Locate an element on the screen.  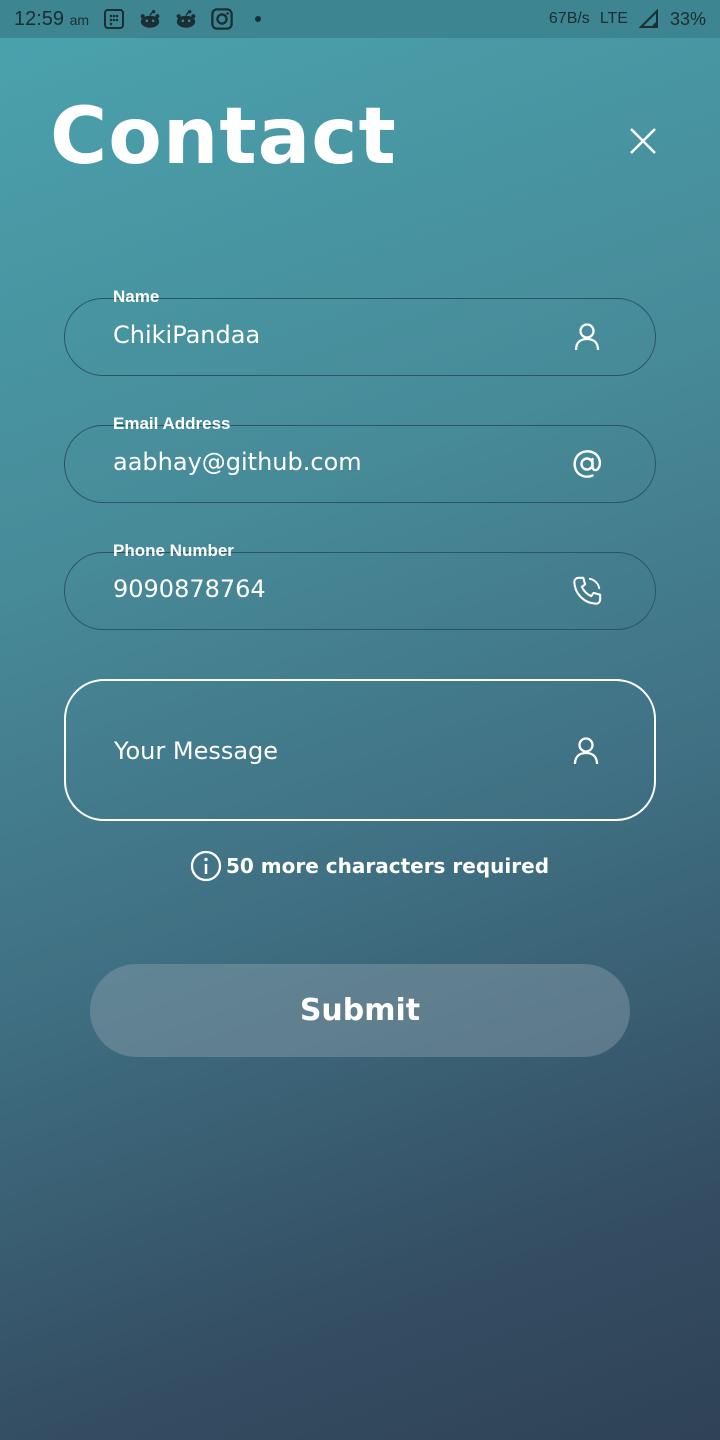
submit-button: Submit is located at coordinates (360, 1010).